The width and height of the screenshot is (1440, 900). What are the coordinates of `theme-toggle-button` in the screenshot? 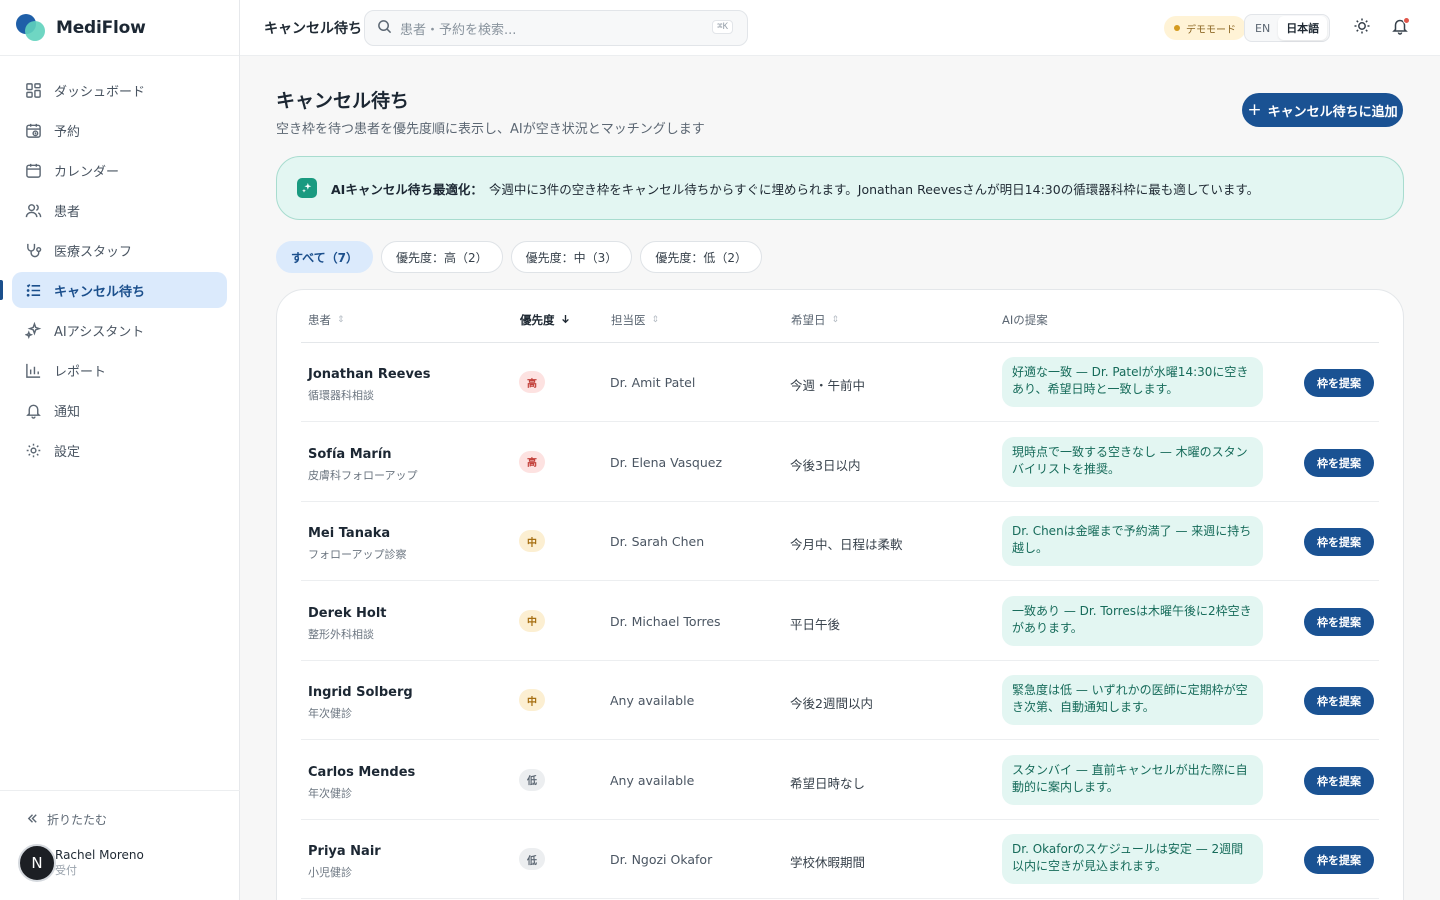 It's located at (1362, 28).